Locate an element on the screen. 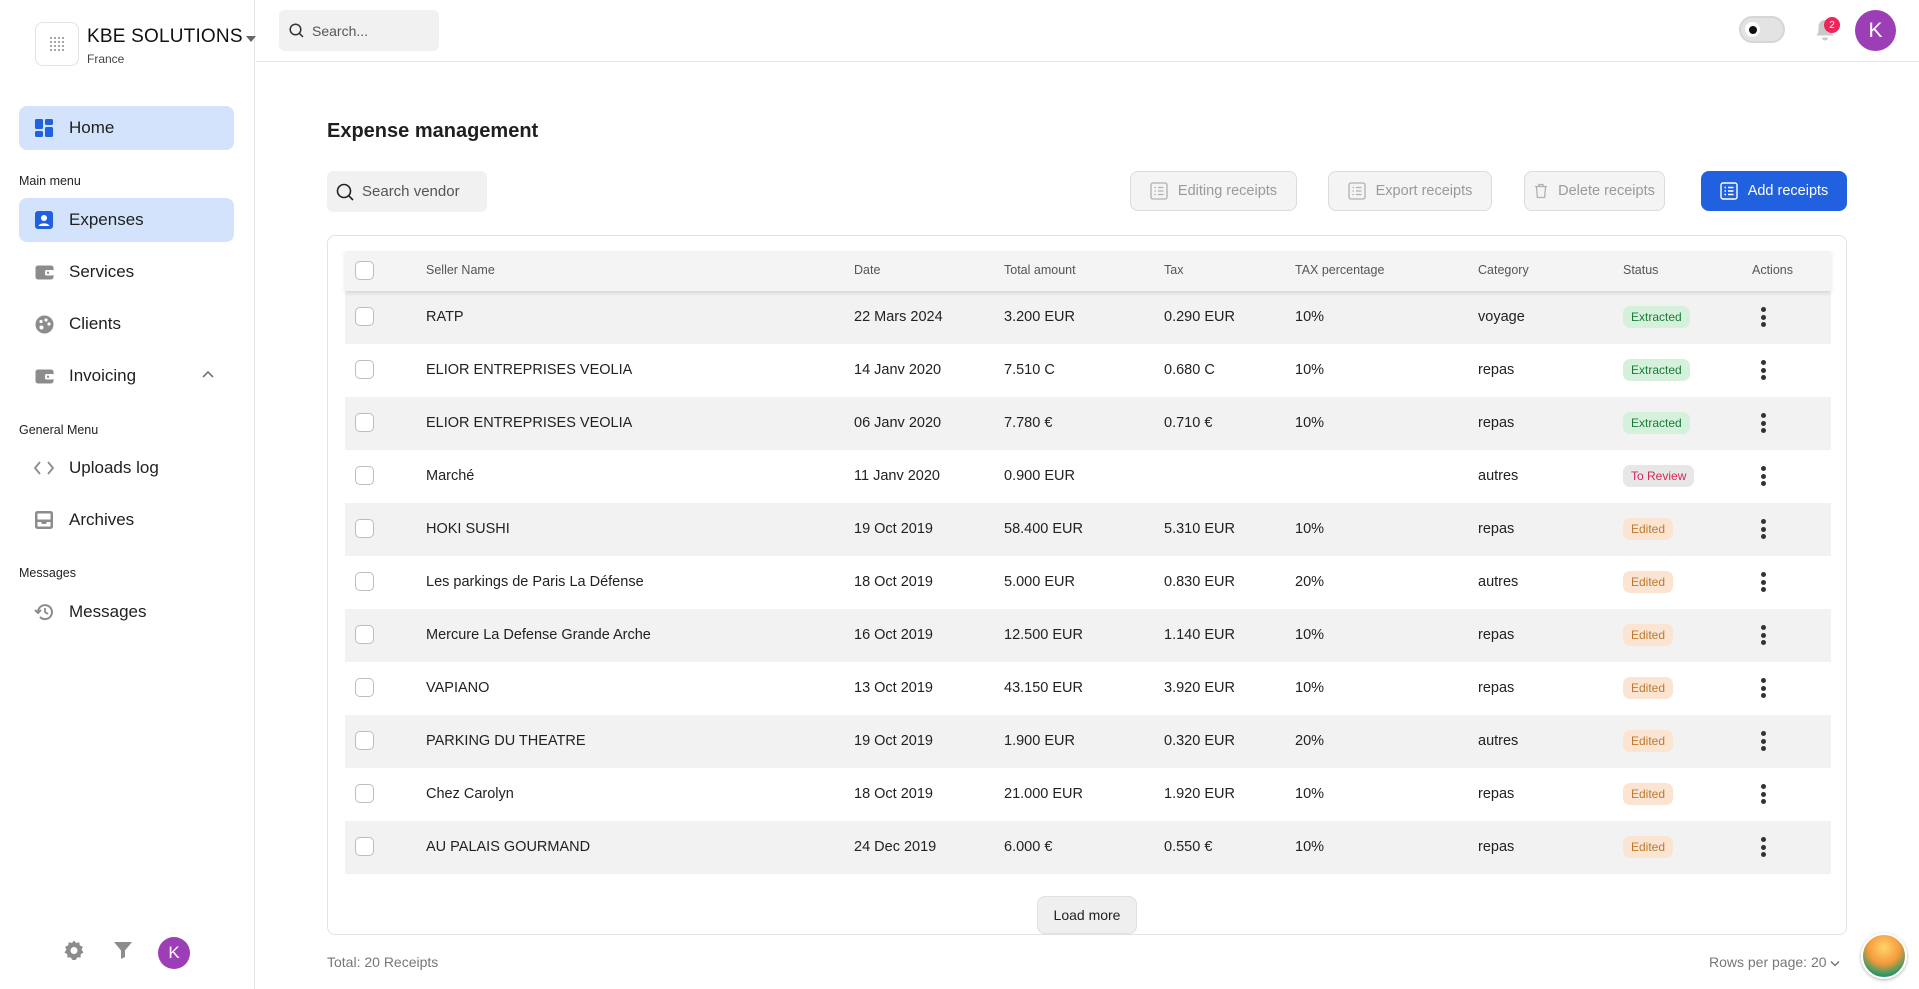  assistant-avatar is located at coordinates (1884, 956).